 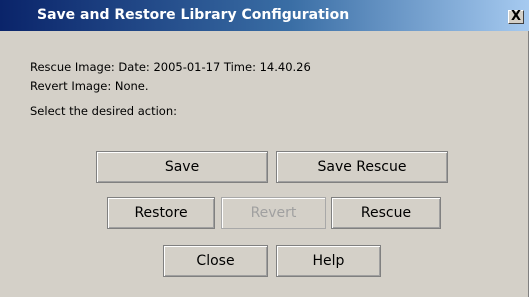 What do you see at coordinates (193, 15) in the screenshot?
I see `dialog-title: Save and Restore Library Configuration` at bounding box center [193, 15].